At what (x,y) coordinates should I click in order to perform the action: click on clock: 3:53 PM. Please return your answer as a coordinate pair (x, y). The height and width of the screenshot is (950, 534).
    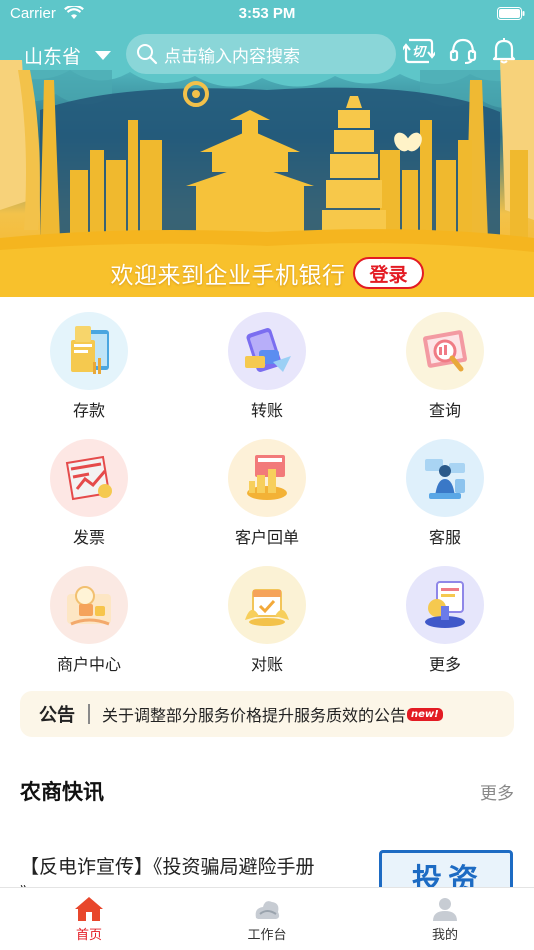
    Looking at the image, I should click on (267, 13).